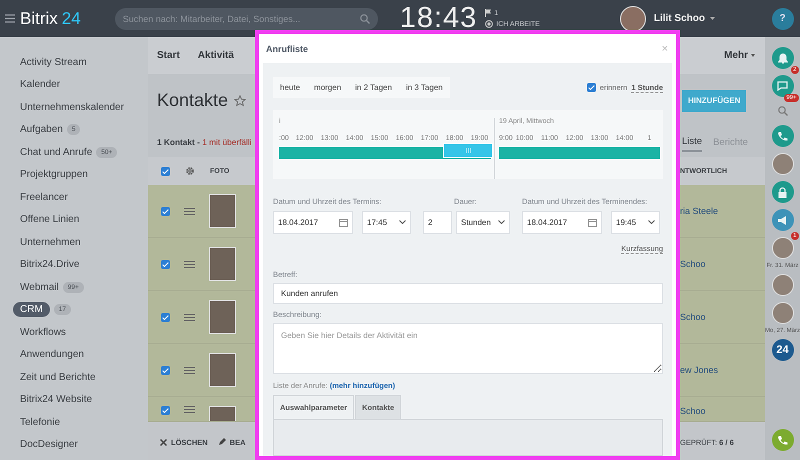  Describe the element at coordinates (204, 142) in the screenshot. I see `summary-text: 1 Kontakt - 1 mit überfälli` at that location.